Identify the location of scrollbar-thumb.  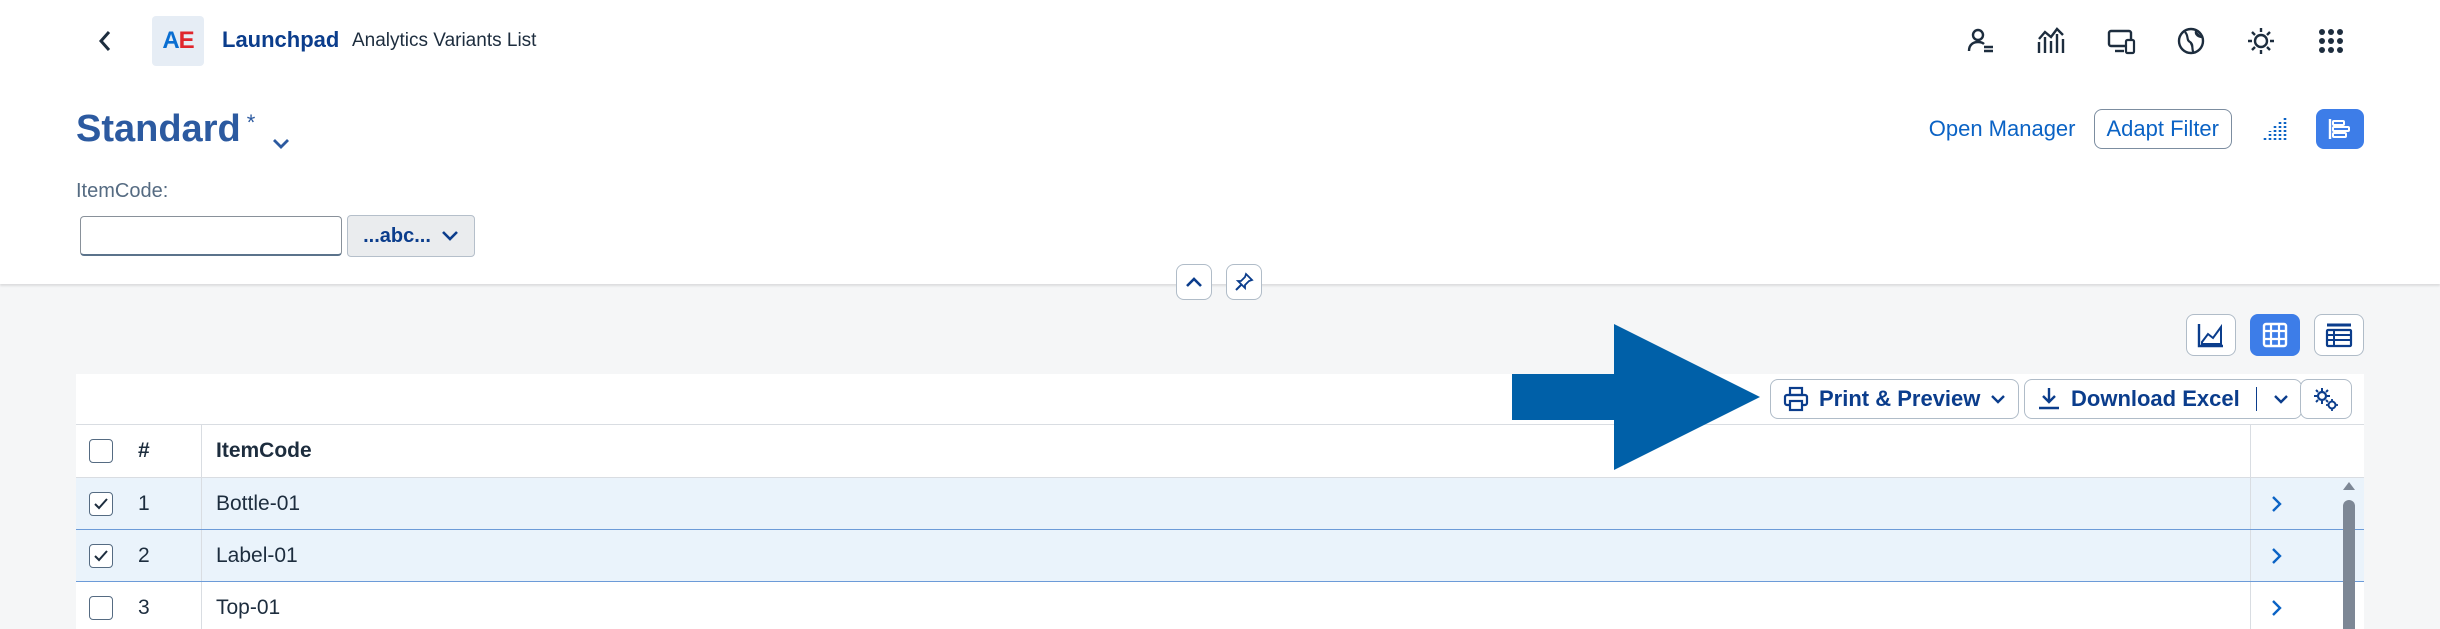
(2349, 564).